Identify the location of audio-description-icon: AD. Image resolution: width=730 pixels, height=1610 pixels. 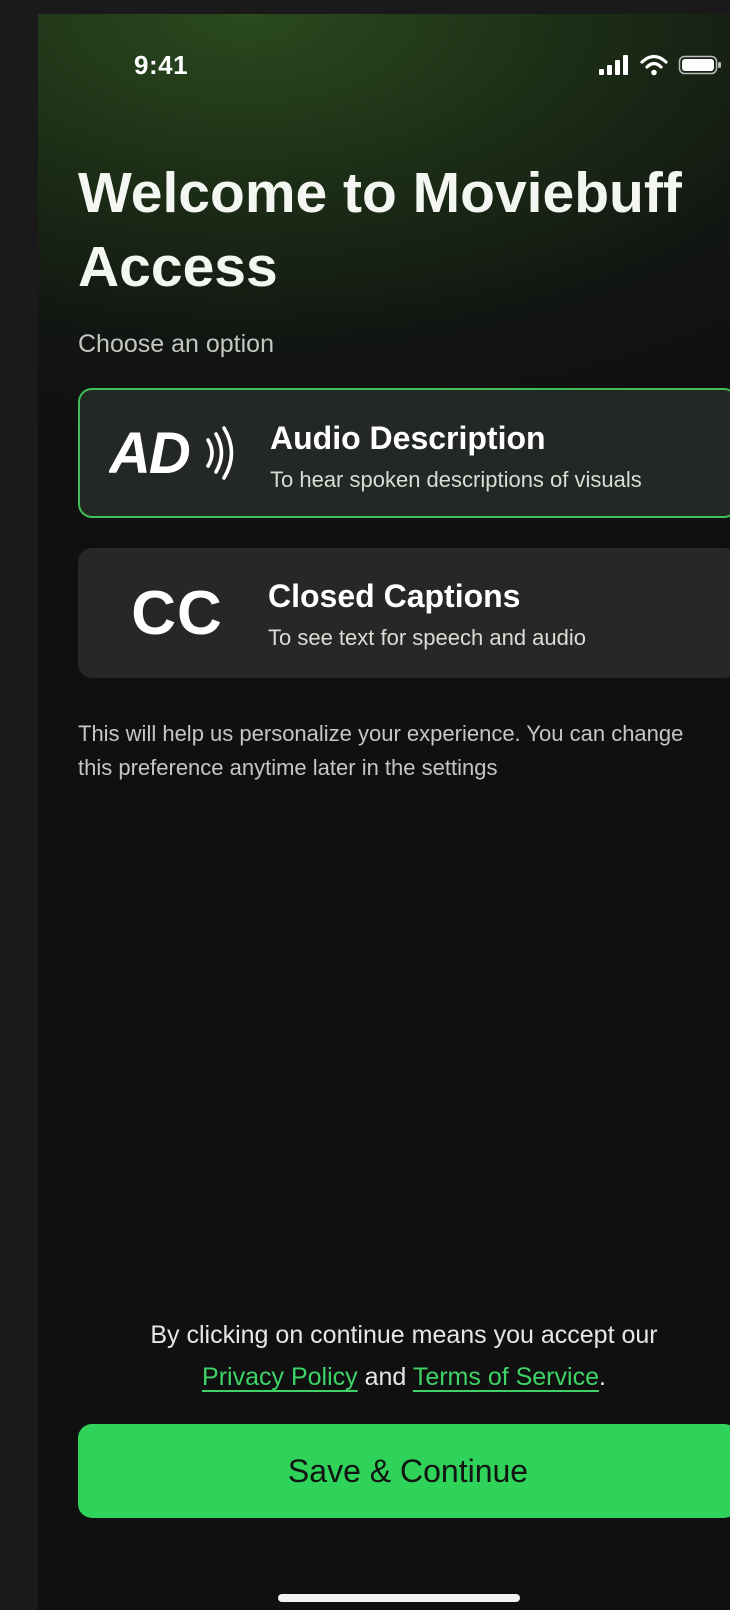
(171, 453).